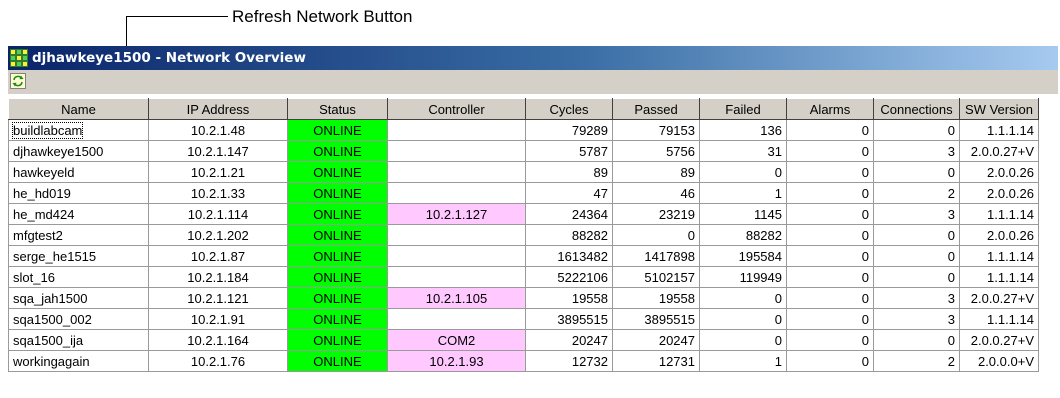 This screenshot has width=1060, height=398. What do you see at coordinates (582, 277) in the screenshot?
I see `cycles-value: 5222106` at bounding box center [582, 277].